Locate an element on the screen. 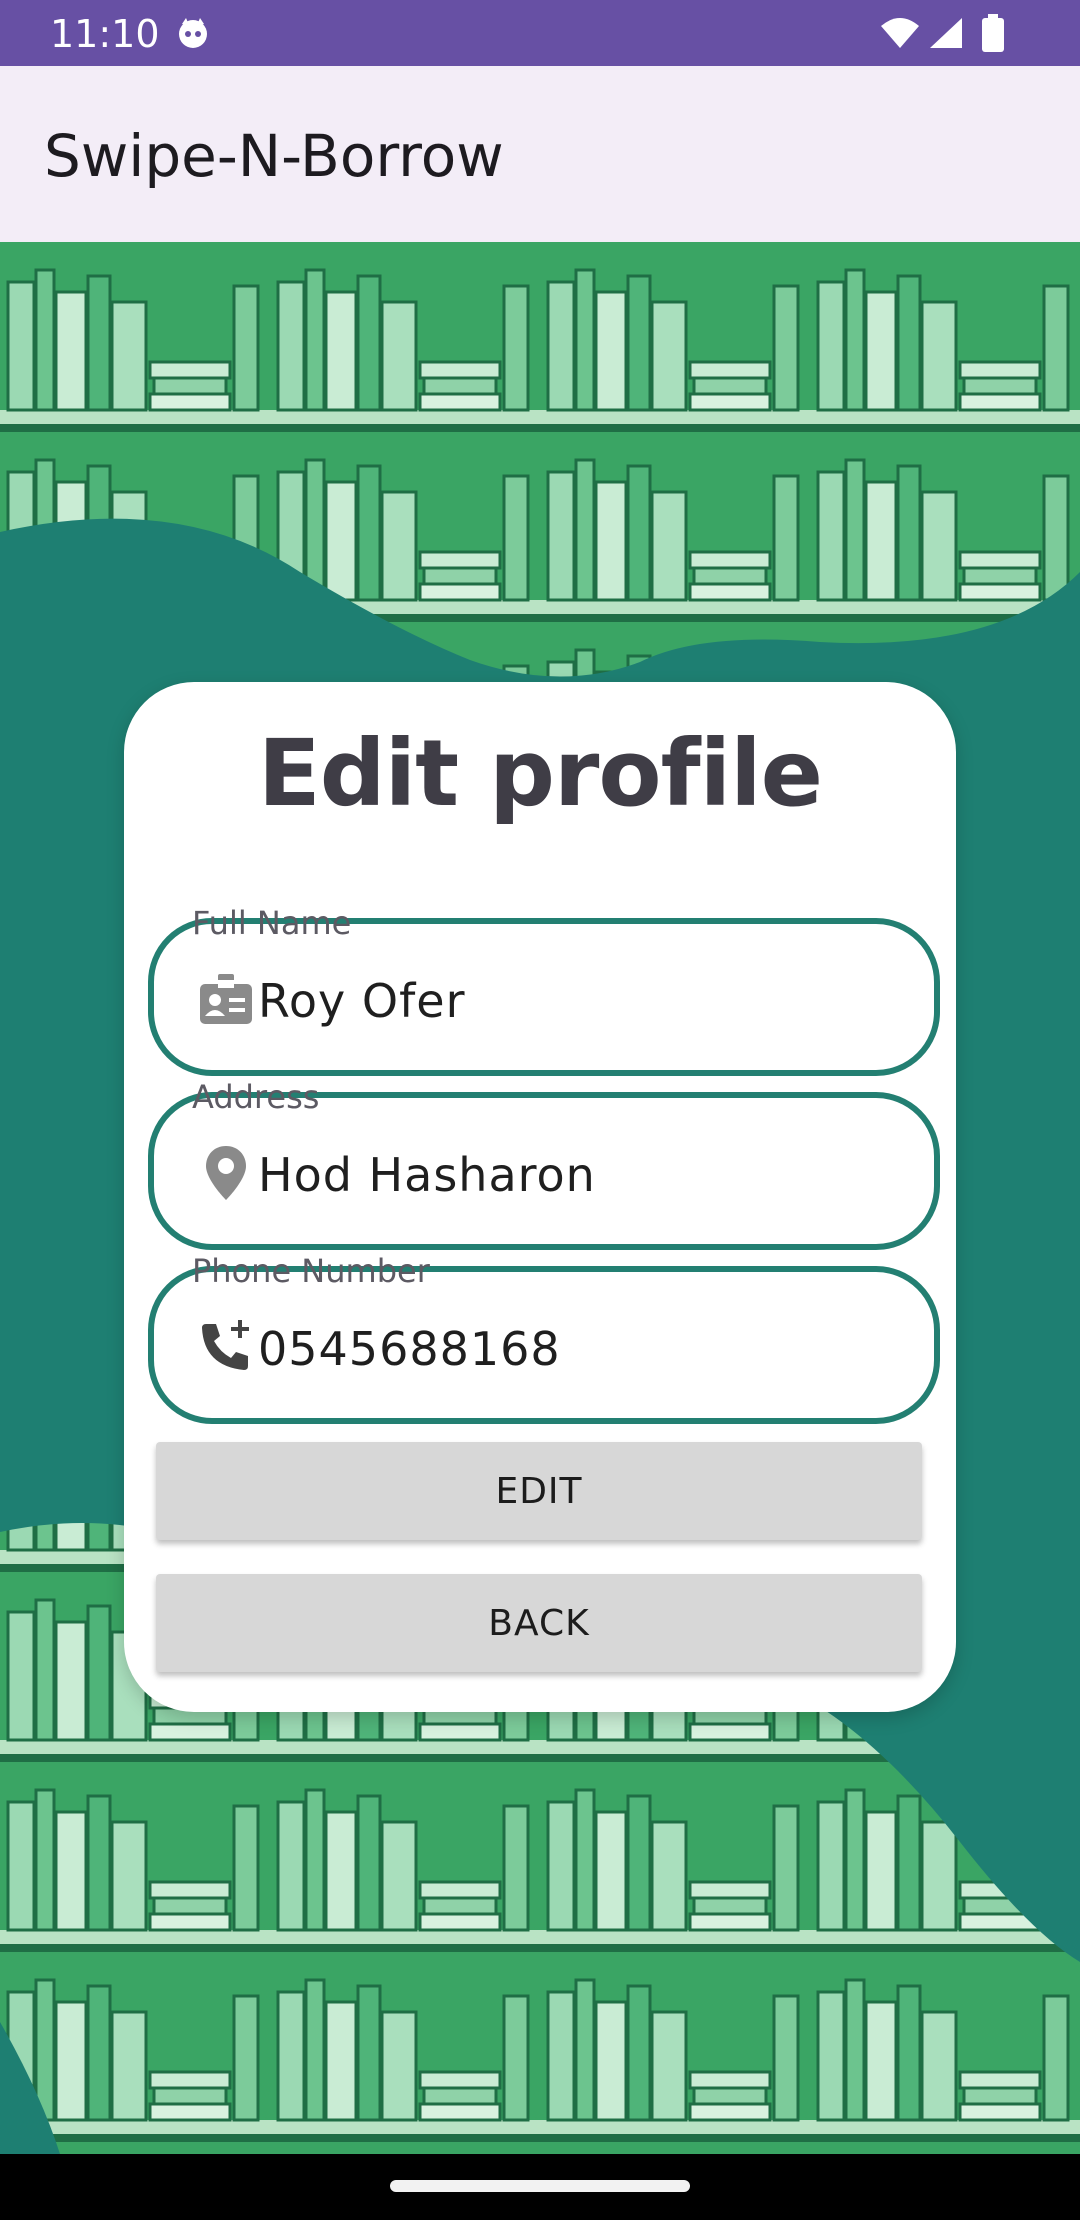 The image size is (1080, 2220). app-bar: Swipe-N-Borrow is located at coordinates (540, 154).